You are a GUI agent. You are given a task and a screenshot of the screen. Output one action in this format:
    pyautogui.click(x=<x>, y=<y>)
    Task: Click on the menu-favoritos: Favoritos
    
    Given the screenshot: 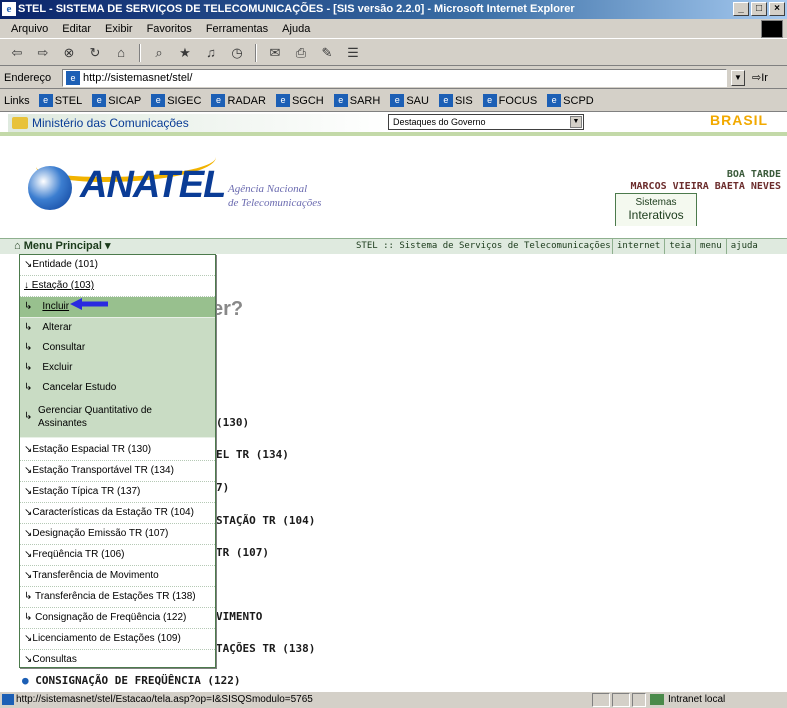 What is the action you would take?
    pyautogui.click(x=169, y=29)
    